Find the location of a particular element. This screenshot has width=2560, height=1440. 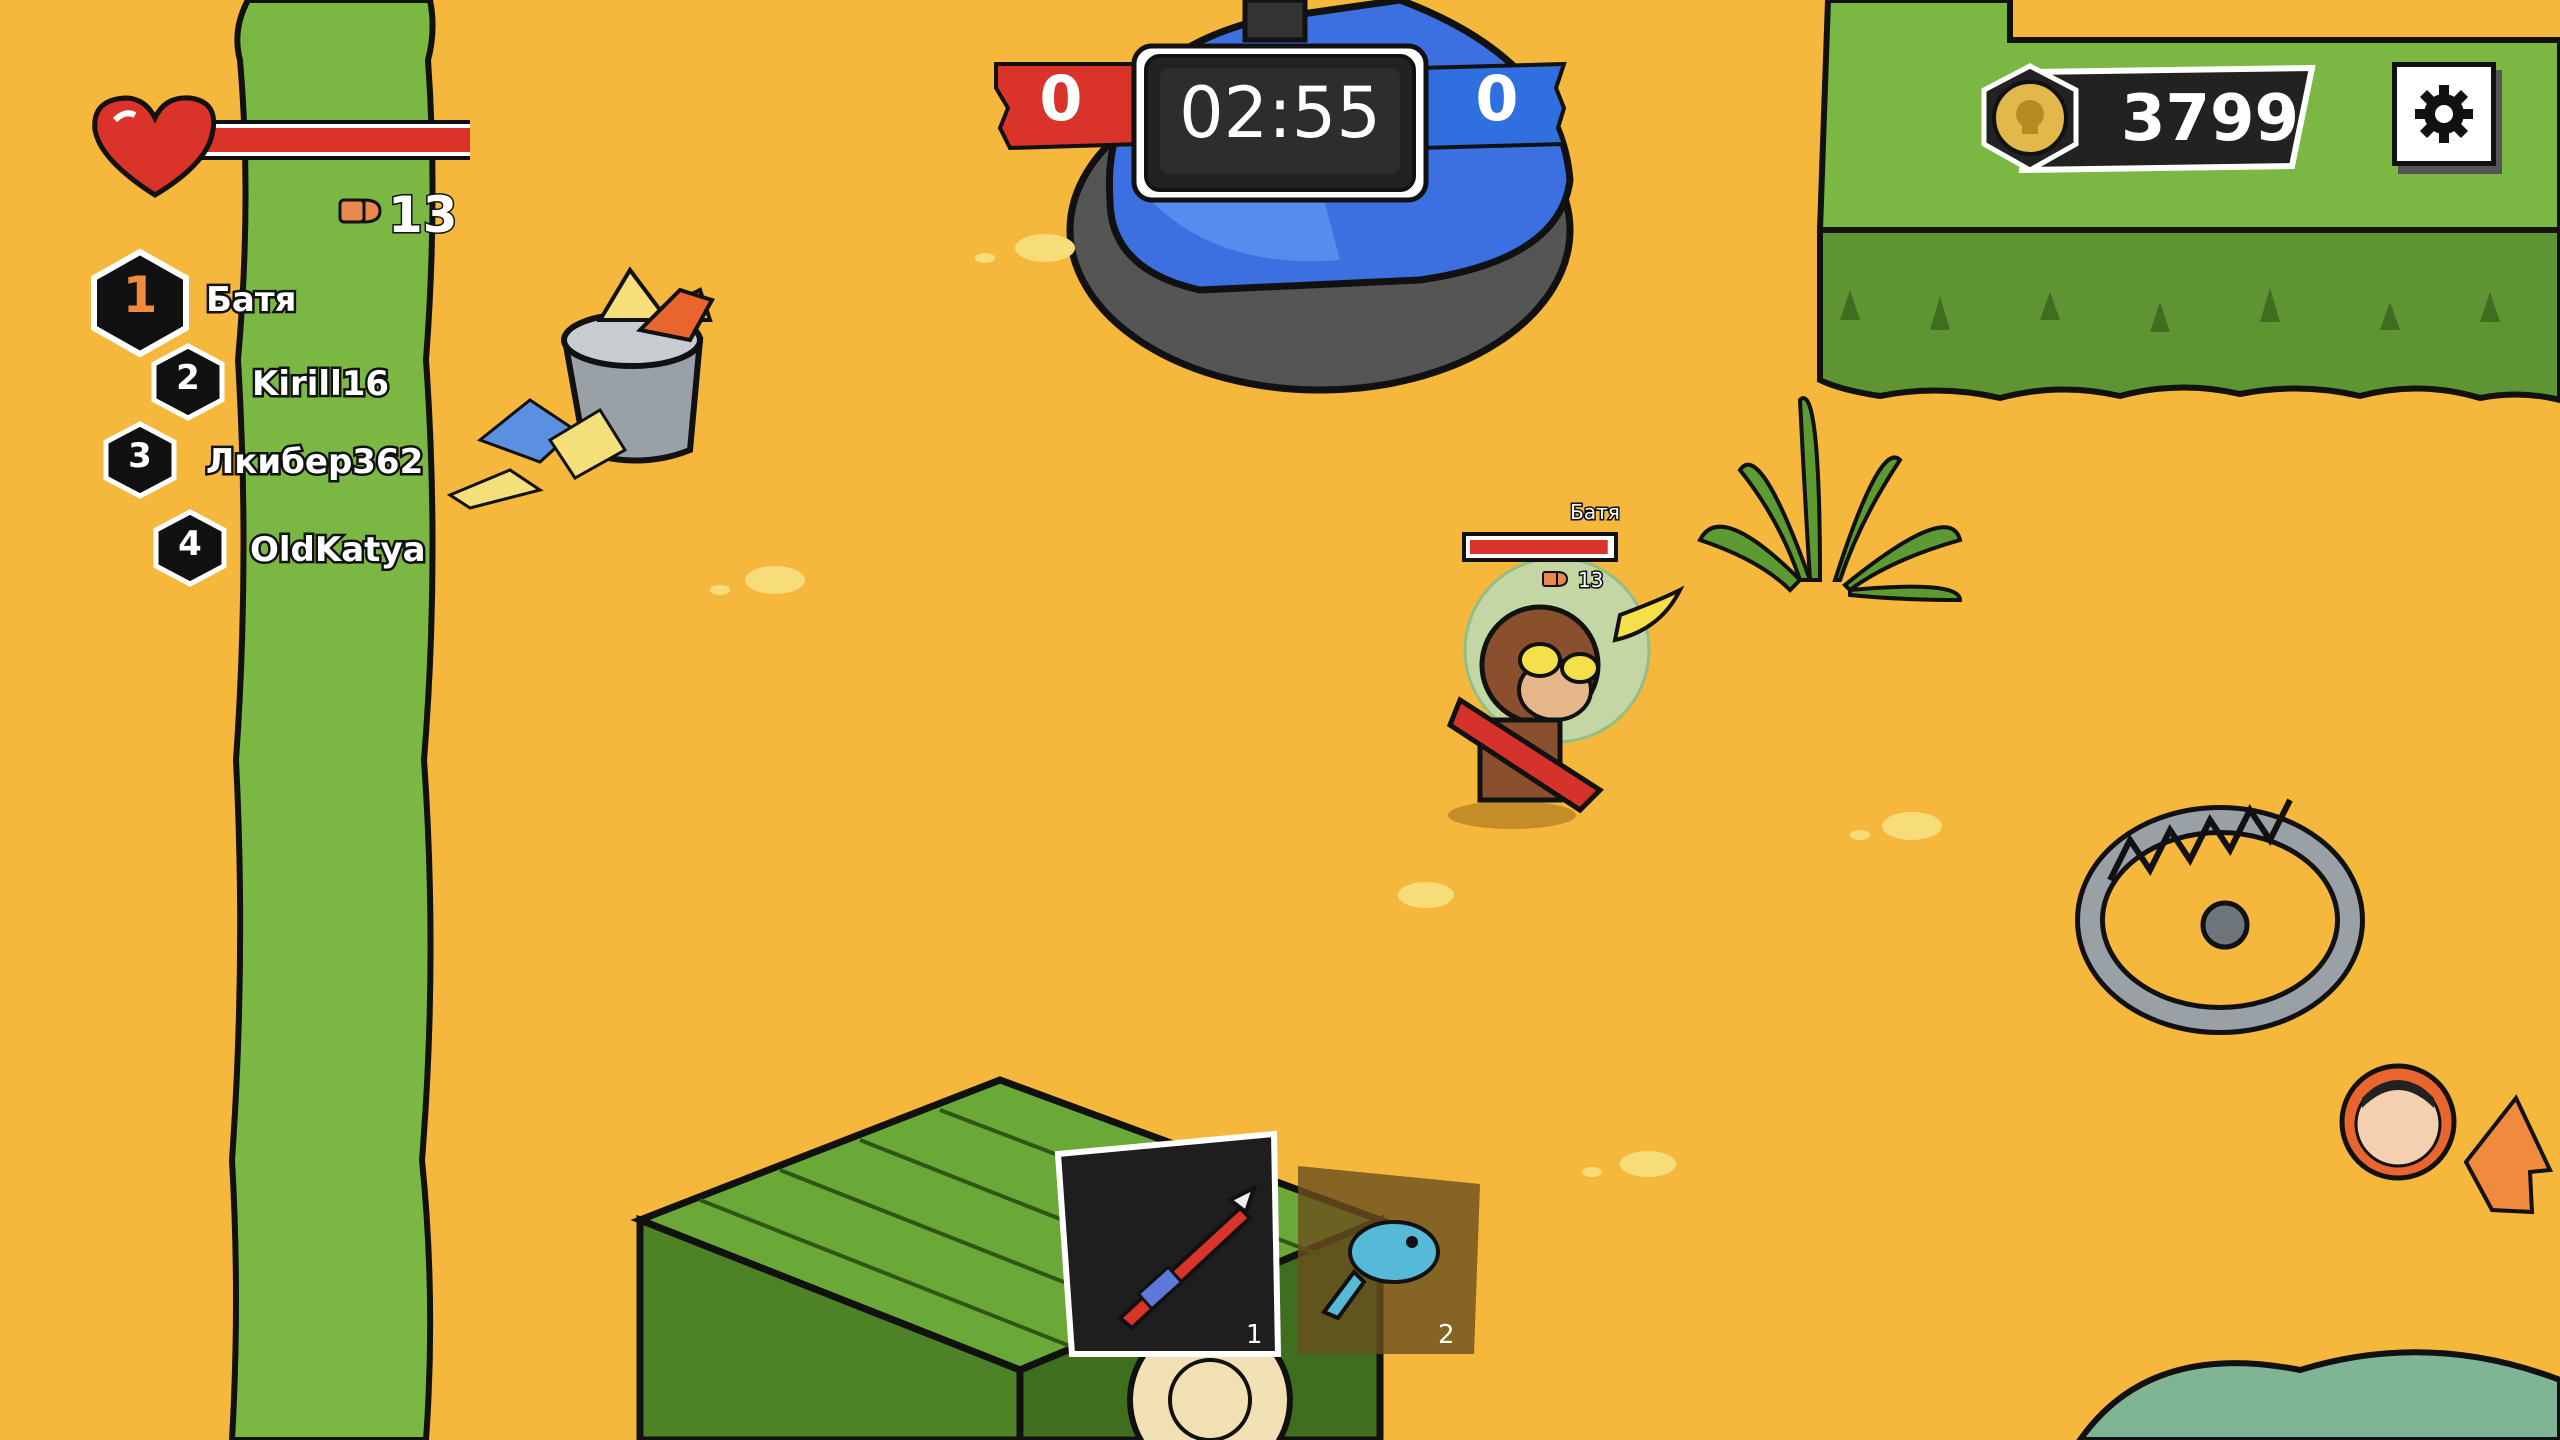

leaderboard-row: 3 Лкибер362 is located at coordinates (264, 462).